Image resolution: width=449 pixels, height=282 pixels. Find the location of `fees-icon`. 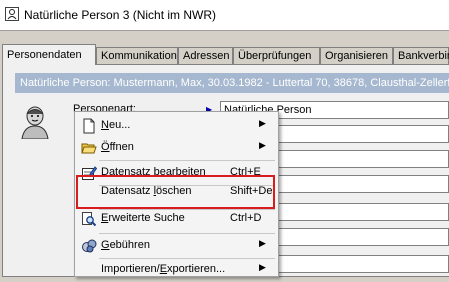

fees-icon is located at coordinates (89, 246).